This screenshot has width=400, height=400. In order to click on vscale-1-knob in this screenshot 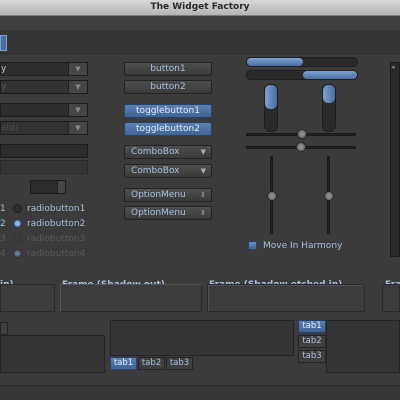, I will do `click(272, 196)`.